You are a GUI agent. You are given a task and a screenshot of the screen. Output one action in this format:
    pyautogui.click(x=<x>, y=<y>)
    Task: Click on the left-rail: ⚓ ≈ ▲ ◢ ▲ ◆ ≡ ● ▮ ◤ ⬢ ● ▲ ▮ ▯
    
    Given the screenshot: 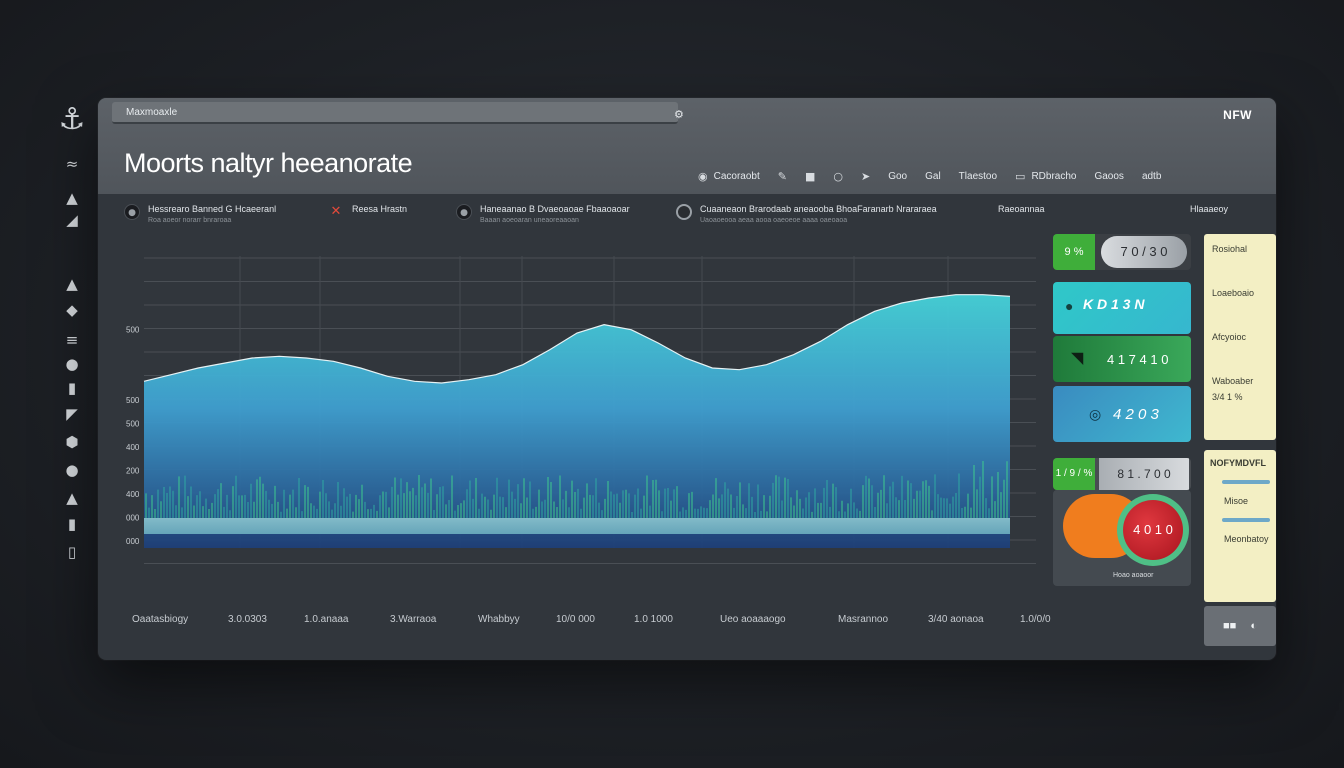 What is the action you would take?
    pyautogui.click(x=76, y=331)
    